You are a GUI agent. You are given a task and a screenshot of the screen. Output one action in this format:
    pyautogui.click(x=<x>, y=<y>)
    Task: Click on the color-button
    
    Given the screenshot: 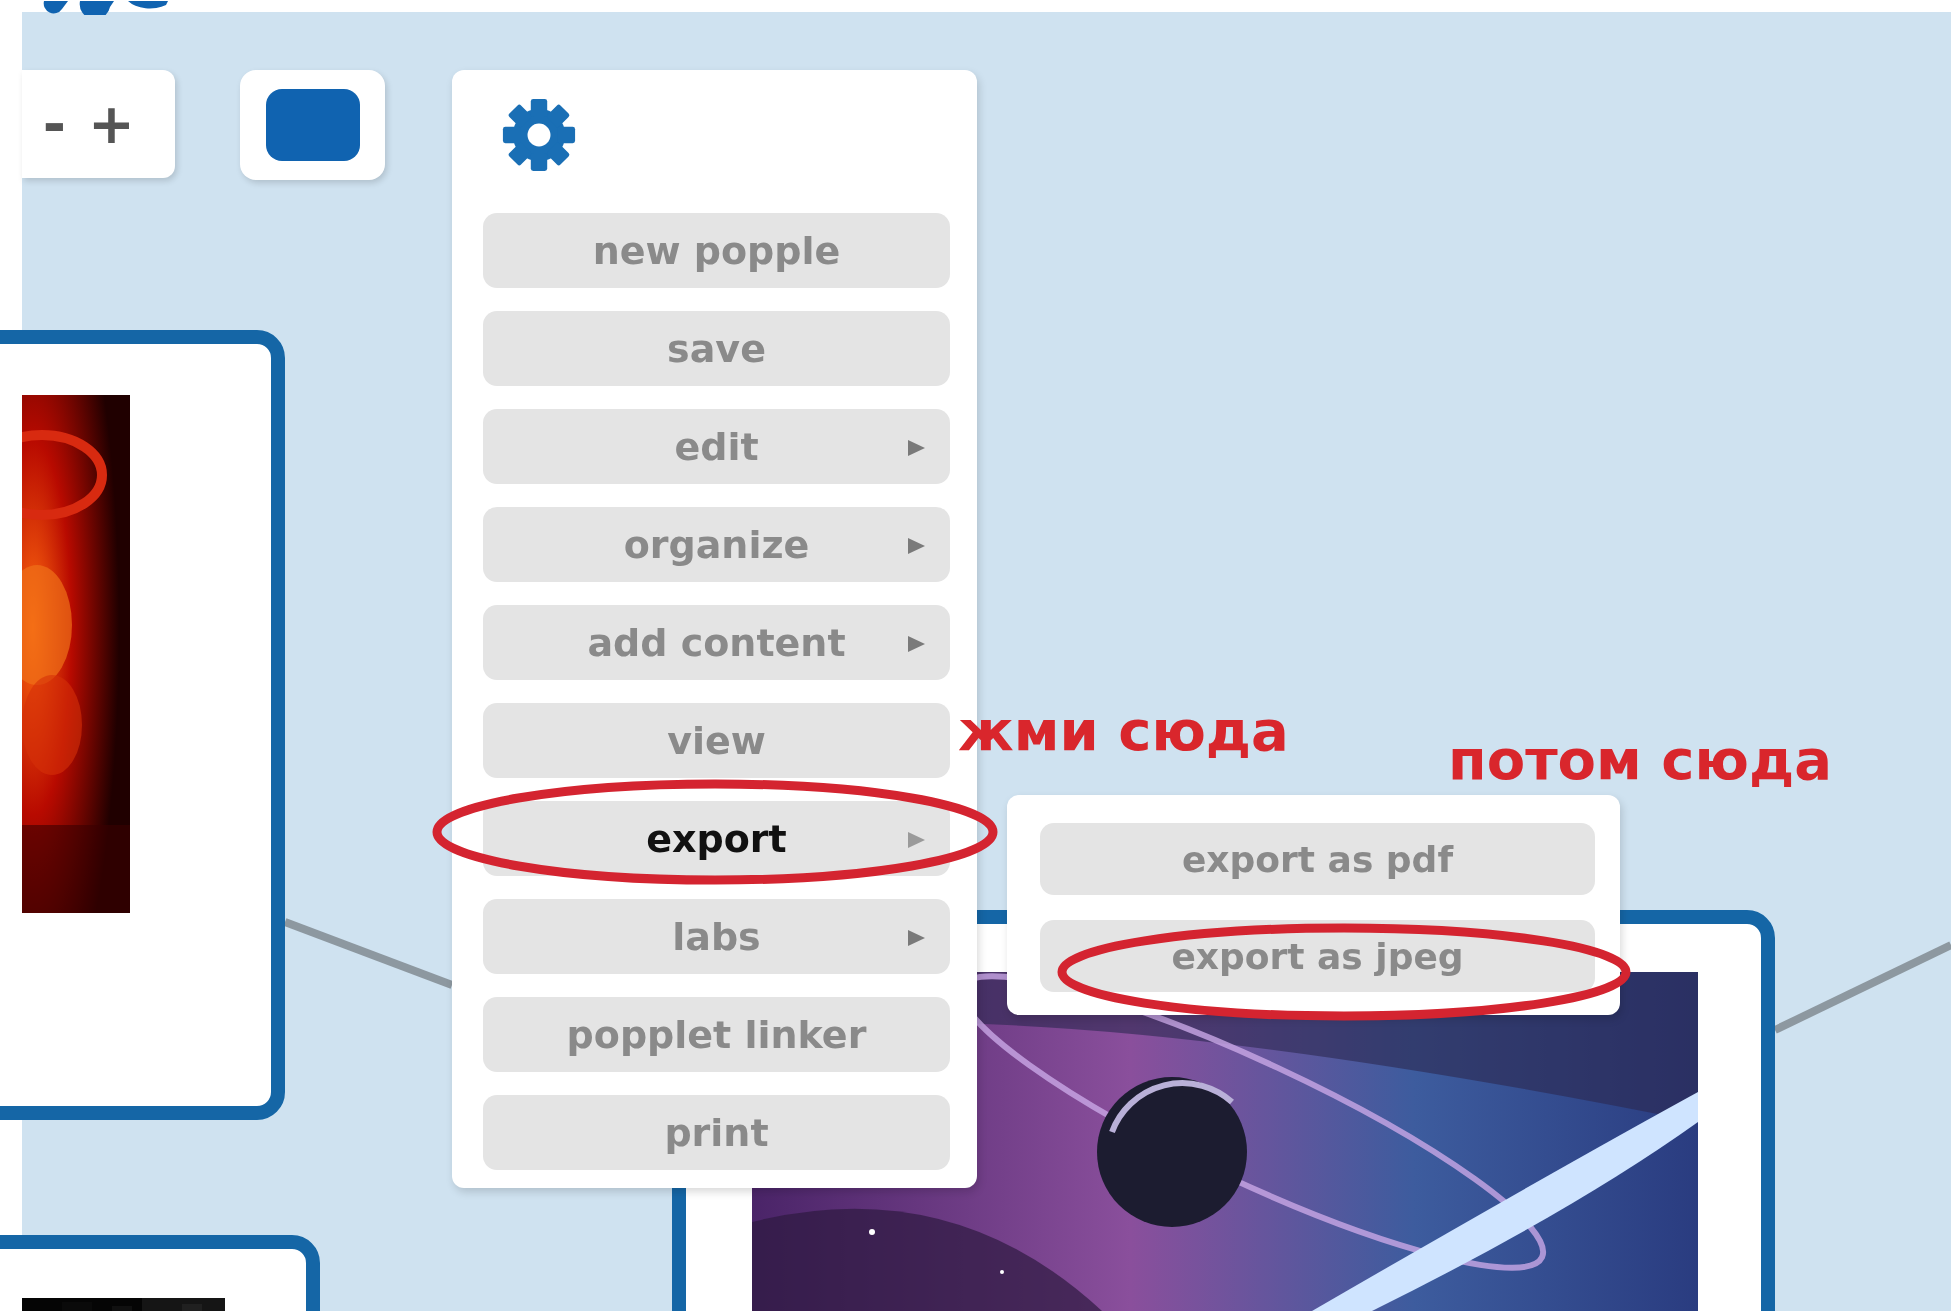 What is the action you would take?
    pyautogui.click(x=312, y=125)
    